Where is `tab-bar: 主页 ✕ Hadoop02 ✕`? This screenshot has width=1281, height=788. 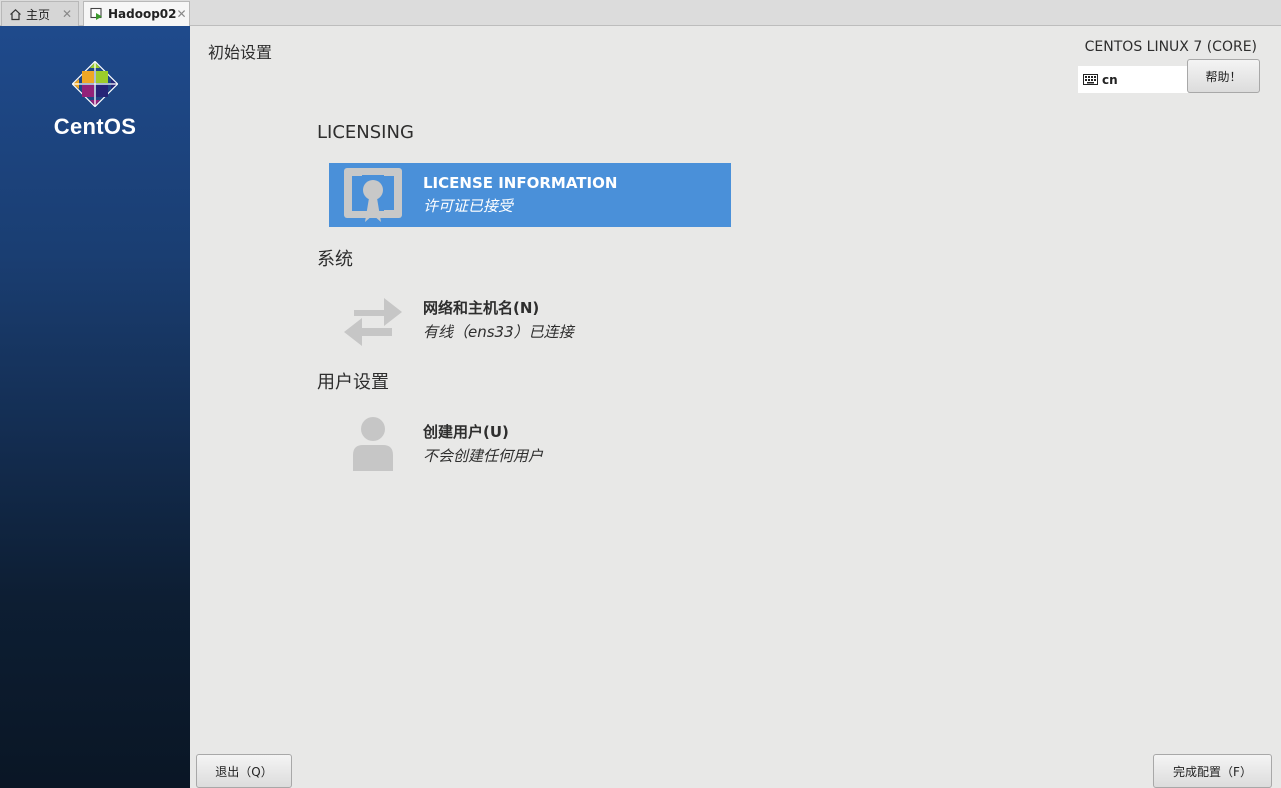 tab-bar: 主页 ✕ Hadoop02 ✕ is located at coordinates (640, 13).